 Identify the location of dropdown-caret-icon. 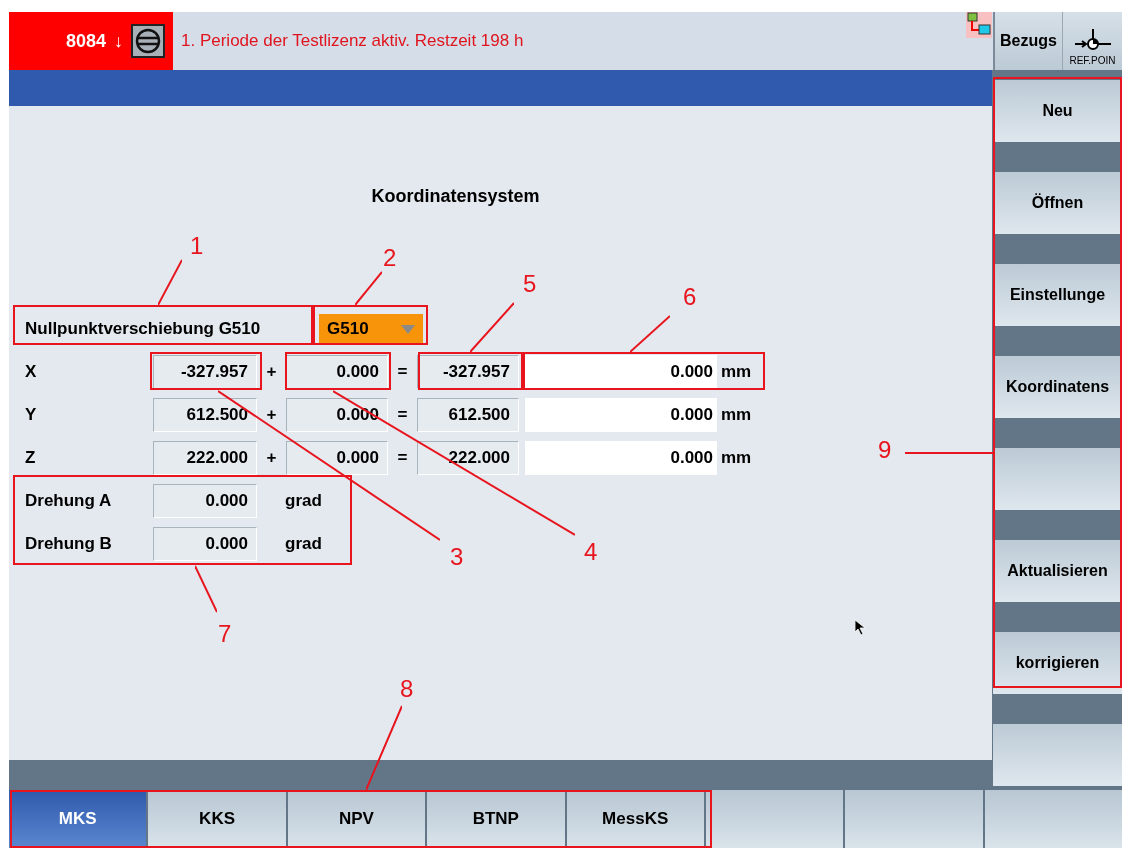
(408, 329).